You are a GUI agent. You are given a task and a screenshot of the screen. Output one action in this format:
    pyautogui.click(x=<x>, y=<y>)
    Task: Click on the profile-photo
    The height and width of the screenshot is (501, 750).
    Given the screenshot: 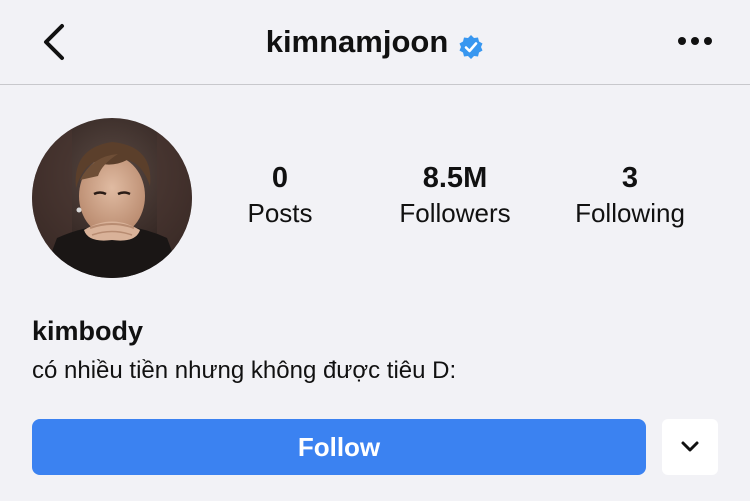 What is the action you would take?
    pyautogui.click(x=112, y=198)
    